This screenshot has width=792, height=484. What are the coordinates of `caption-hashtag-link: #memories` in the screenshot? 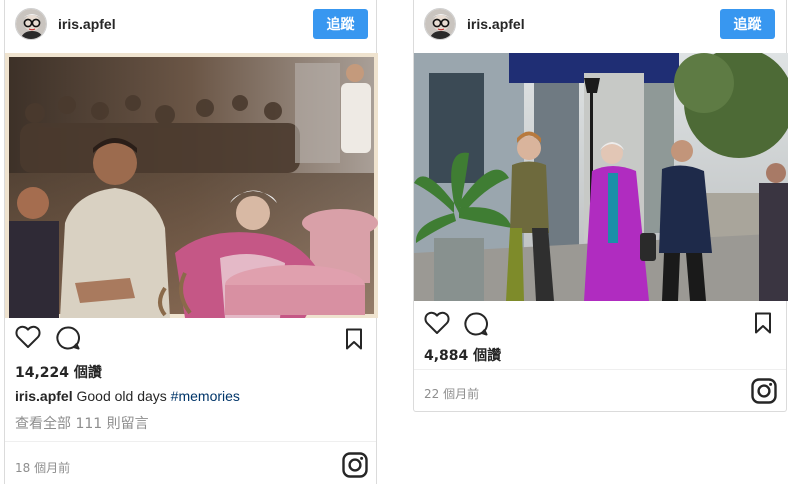 It's located at (205, 396).